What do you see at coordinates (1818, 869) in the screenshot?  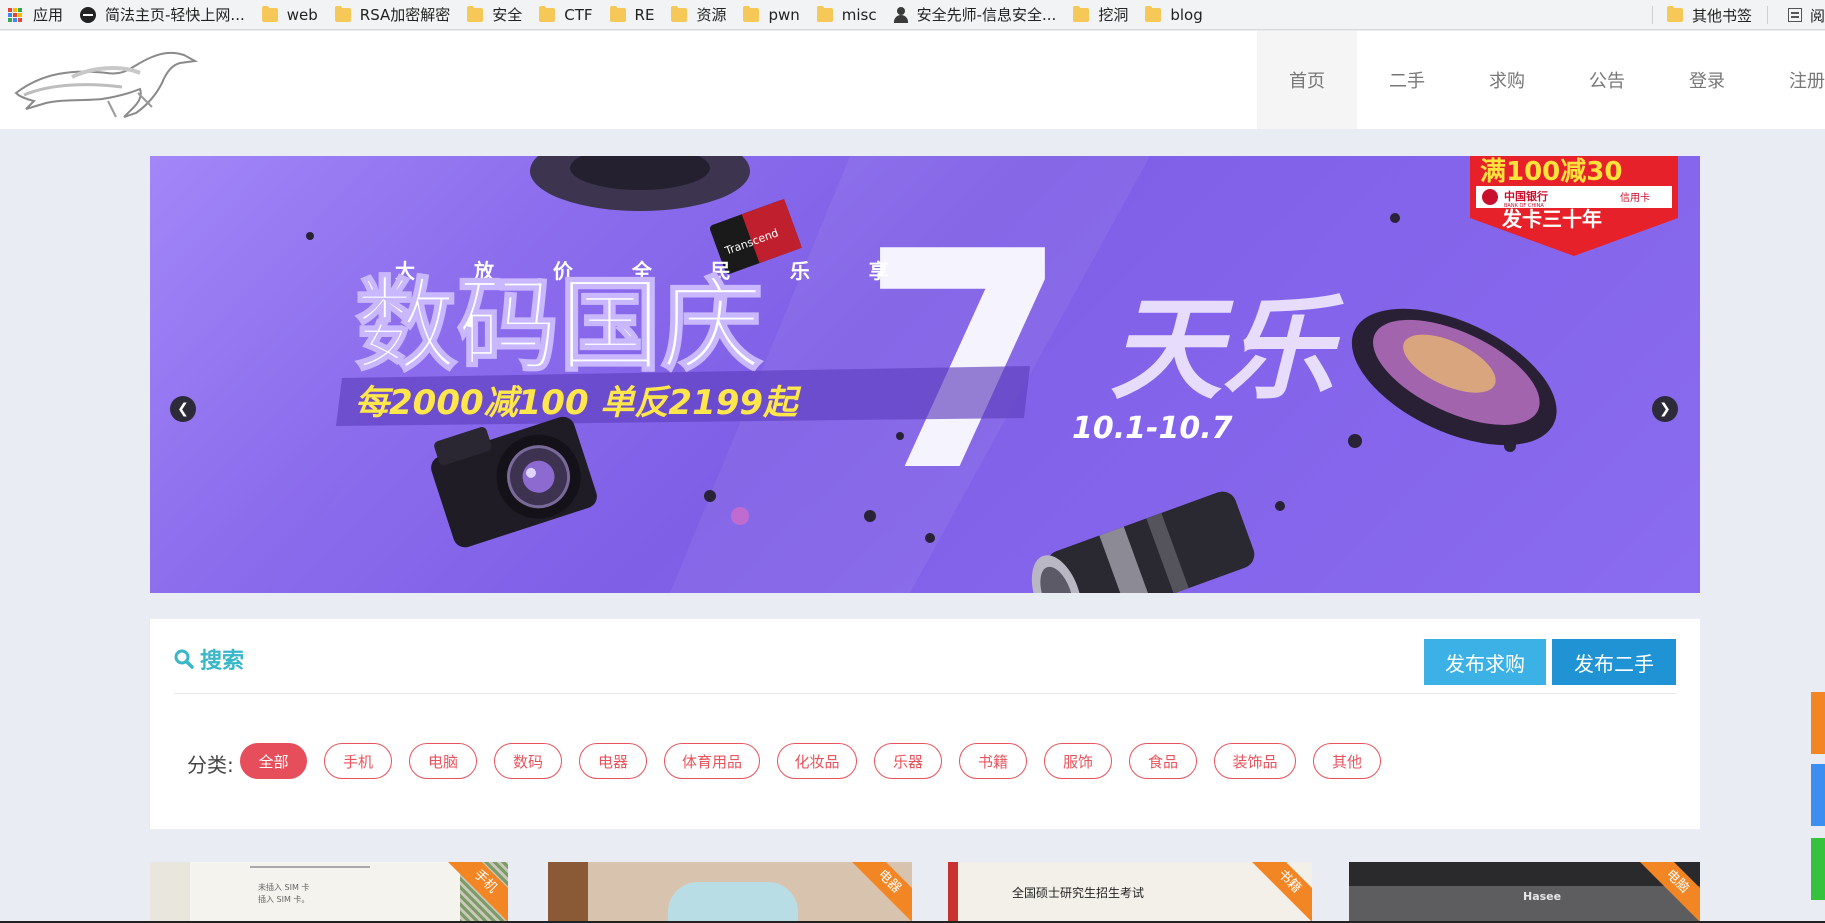 I see `side-tab-green` at bounding box center [1818, 869].